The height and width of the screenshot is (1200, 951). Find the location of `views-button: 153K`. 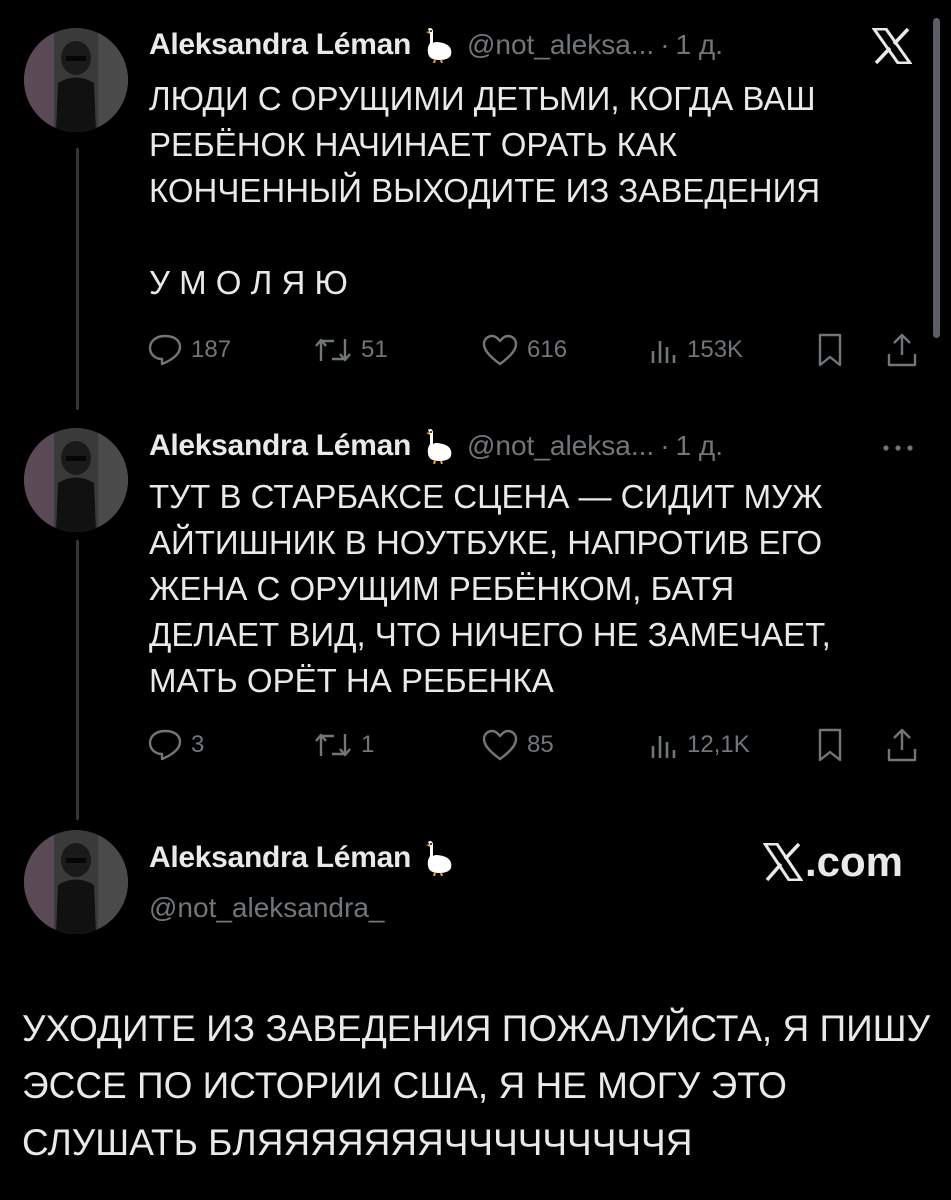

views-button: 153K is located at coordinates (696, 350).